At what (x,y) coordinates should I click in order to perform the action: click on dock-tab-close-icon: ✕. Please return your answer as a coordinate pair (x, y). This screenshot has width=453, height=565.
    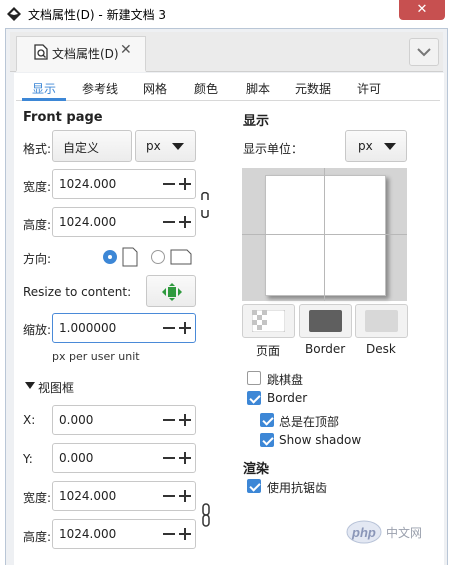
    Looking at the image, I should click on (126, 50).